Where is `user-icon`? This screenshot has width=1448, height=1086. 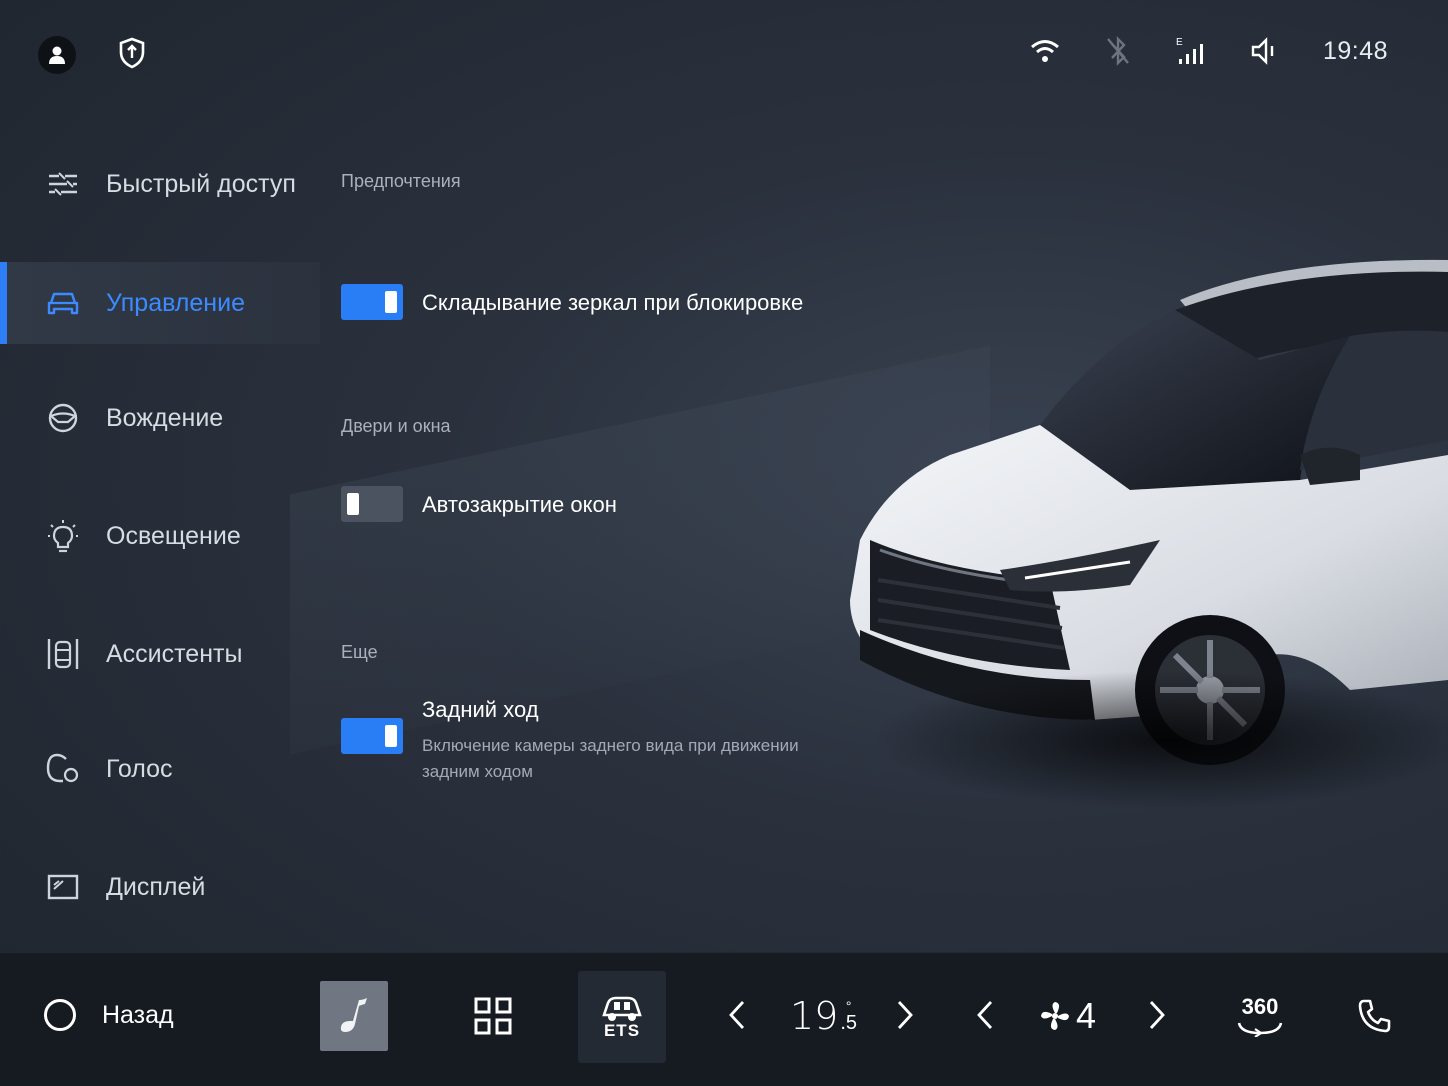 user-icon is located at coordinates (57, 55).